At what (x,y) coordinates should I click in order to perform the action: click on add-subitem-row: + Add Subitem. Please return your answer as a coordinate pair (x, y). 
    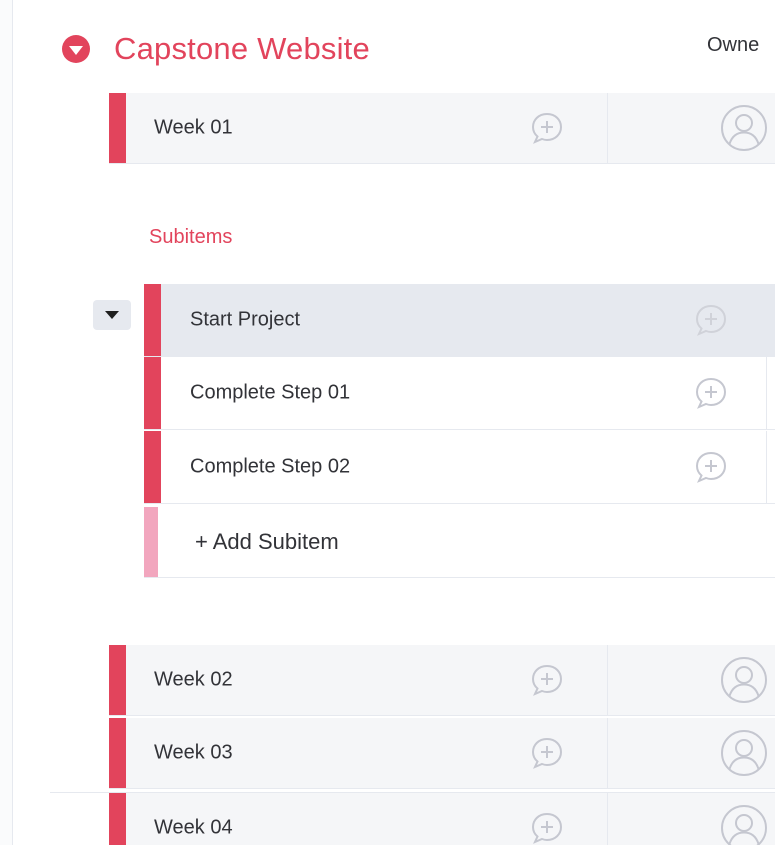
    Looking at the image, I should click on (459, 542).